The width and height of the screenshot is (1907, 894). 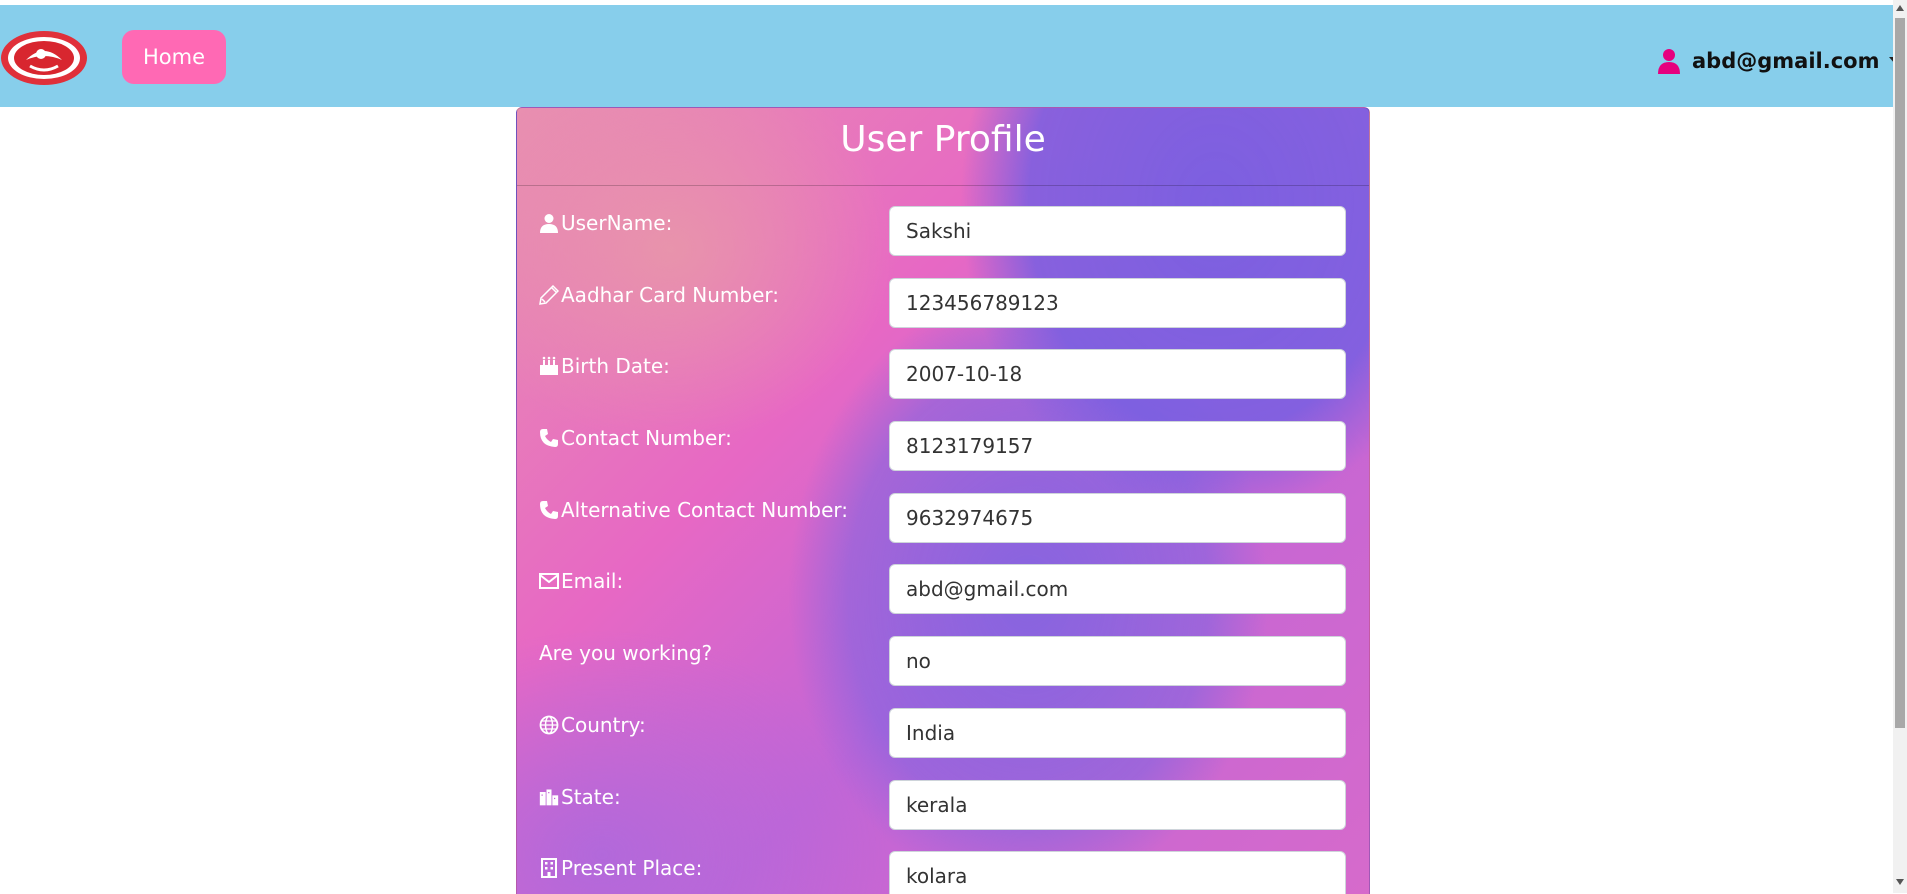 What do you see at coordinates (581, 581) in the screenshot?
I see `field-label: Email:` at bounding box center [581, 581].